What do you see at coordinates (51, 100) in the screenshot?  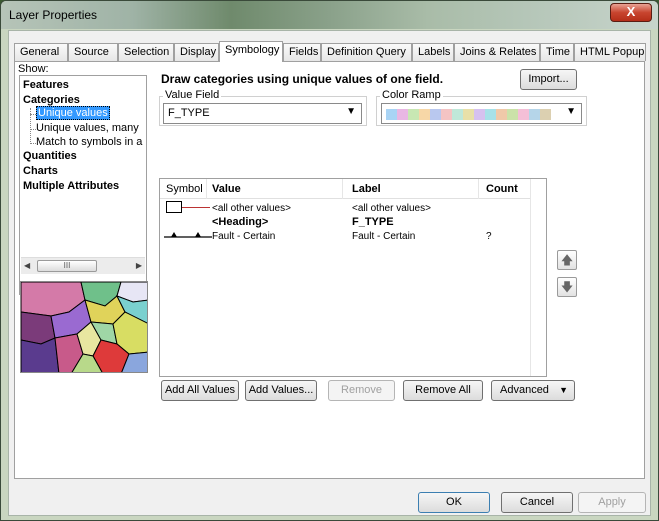 I see `tree-item-categories: Categories` at bounding box center [51, 100].